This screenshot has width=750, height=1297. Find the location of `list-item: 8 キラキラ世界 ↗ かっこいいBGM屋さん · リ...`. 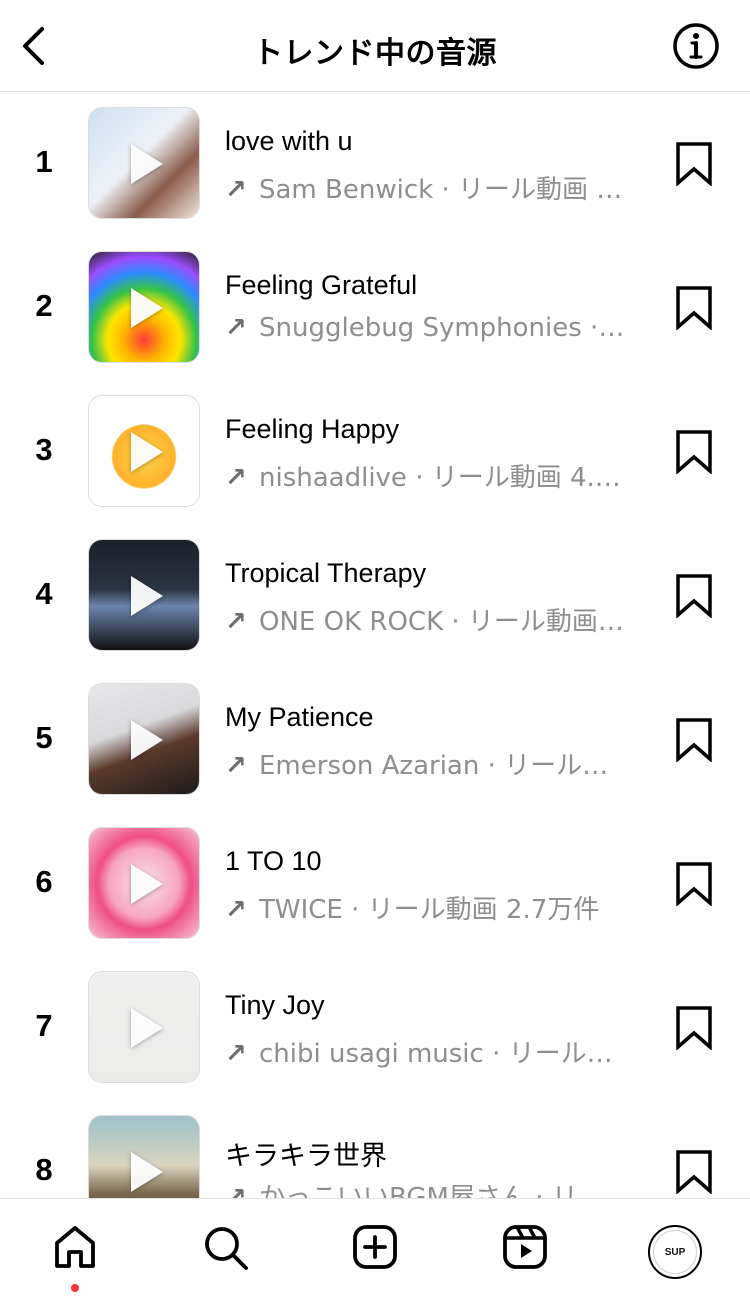

list-item: 8 キラキラ世界 ↗ かっこいいBGM屋さん · リ... is located at coordinates (375, 1149).